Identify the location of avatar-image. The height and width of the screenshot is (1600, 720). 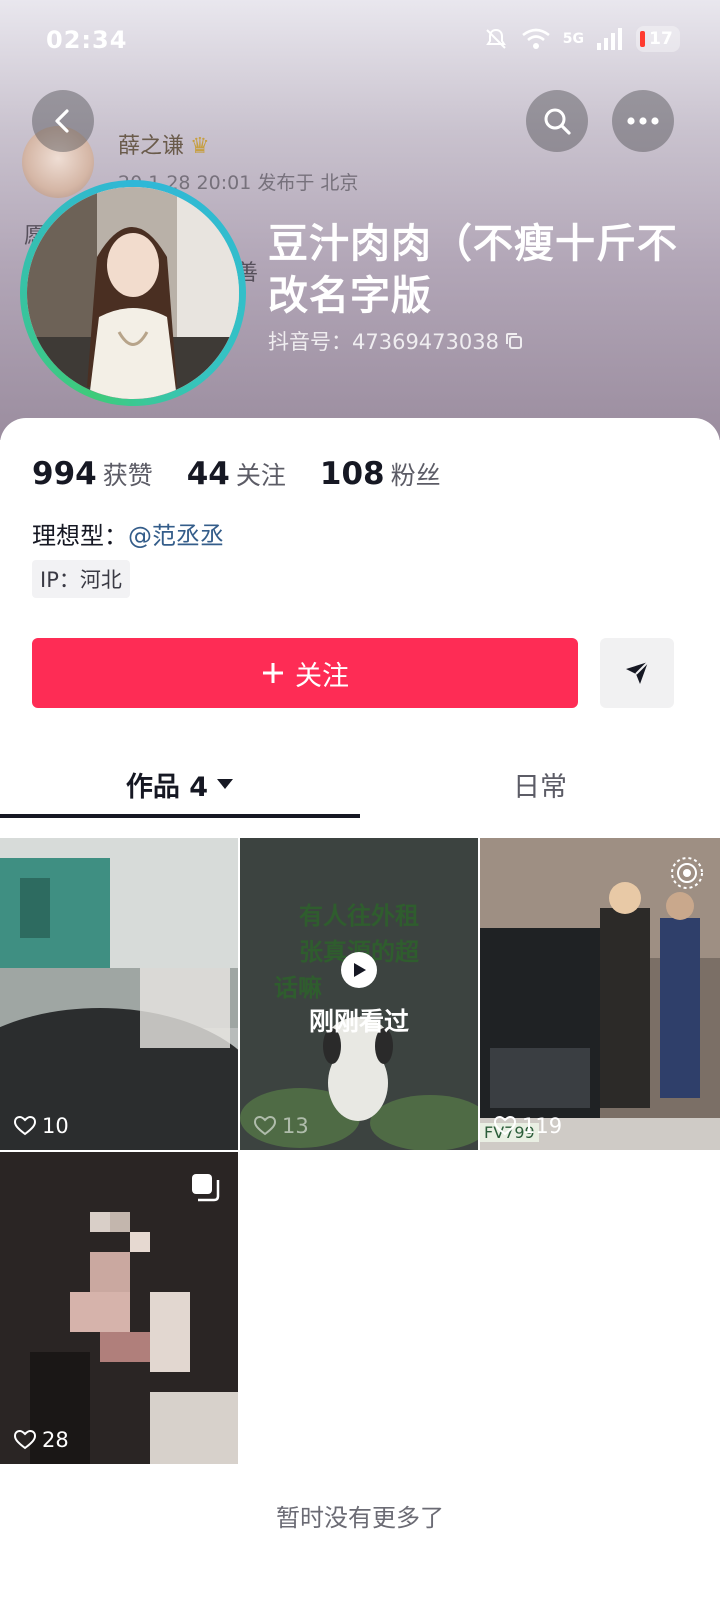
(133, 293).